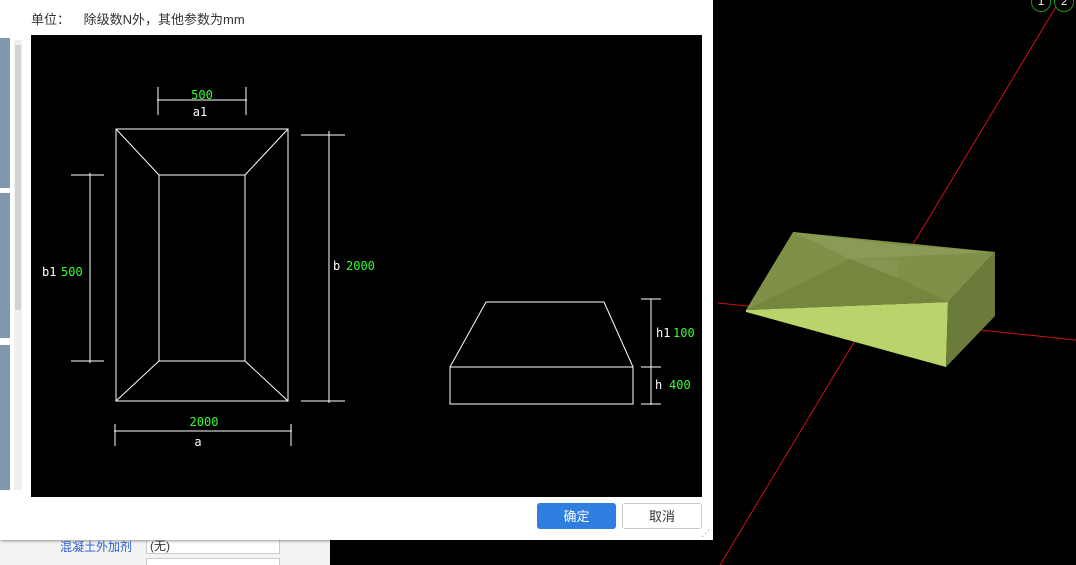 This screenshot has width=1076, height=565. What do you see at coordinates (72, 272) in the screenshot?
I see `b1-value: 500` at bounding box center [72, 272].